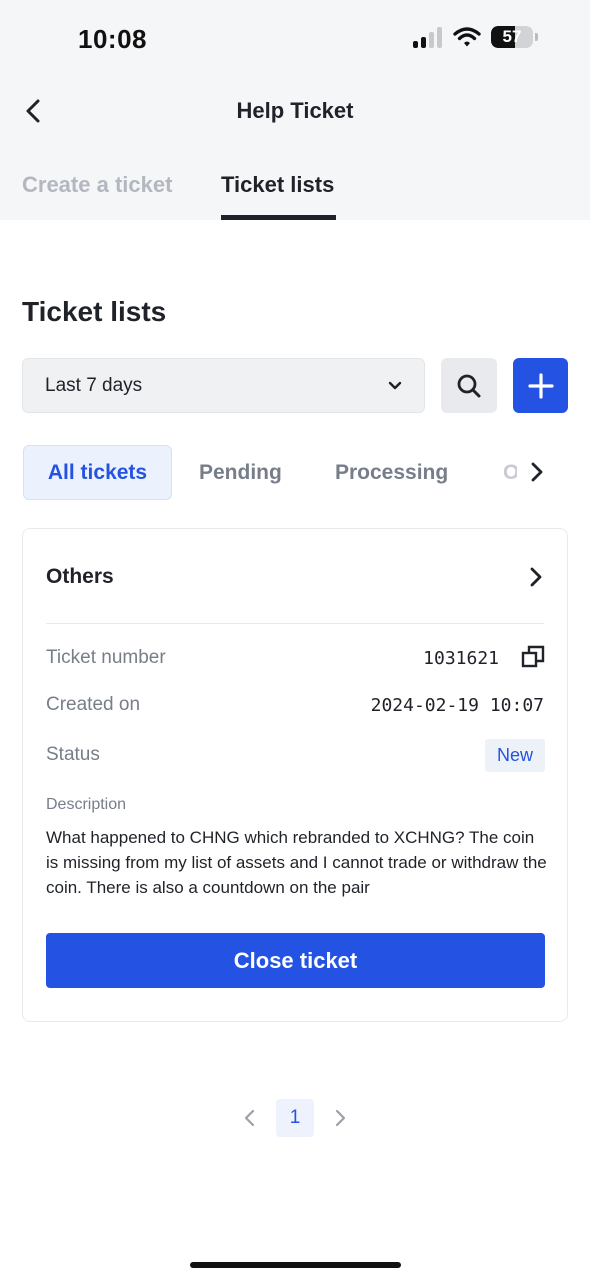 The height and width of the screenshot is (1280, 590). Describe the element at coordinates (428, 37) in the screenshot. I see `signal-icon` at that location.